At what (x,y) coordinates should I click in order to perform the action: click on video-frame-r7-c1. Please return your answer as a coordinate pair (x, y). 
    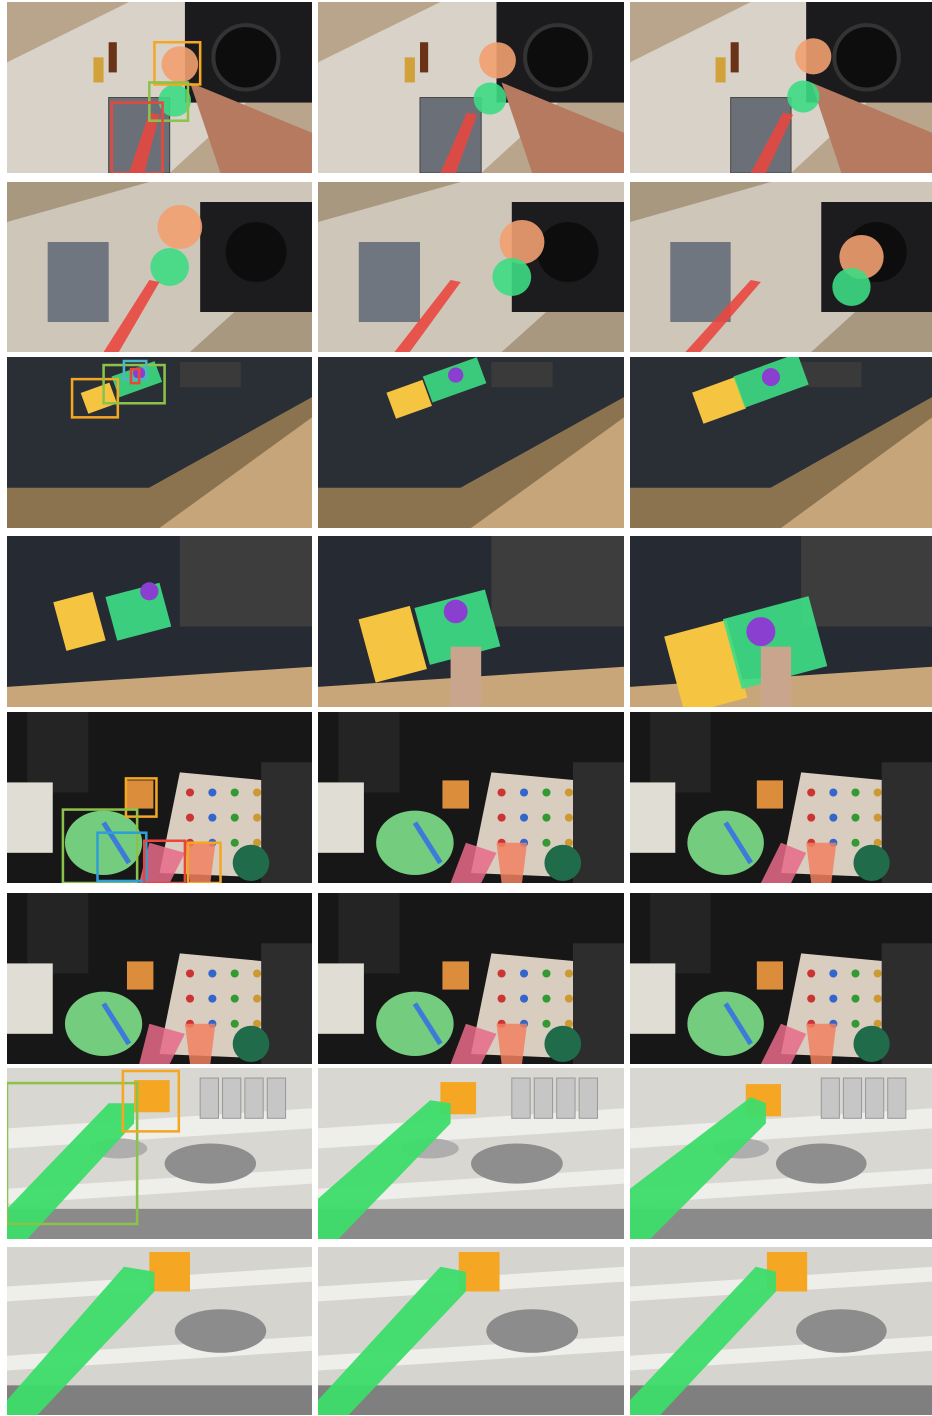
    Looking at the image, I should click on (159, 1153).